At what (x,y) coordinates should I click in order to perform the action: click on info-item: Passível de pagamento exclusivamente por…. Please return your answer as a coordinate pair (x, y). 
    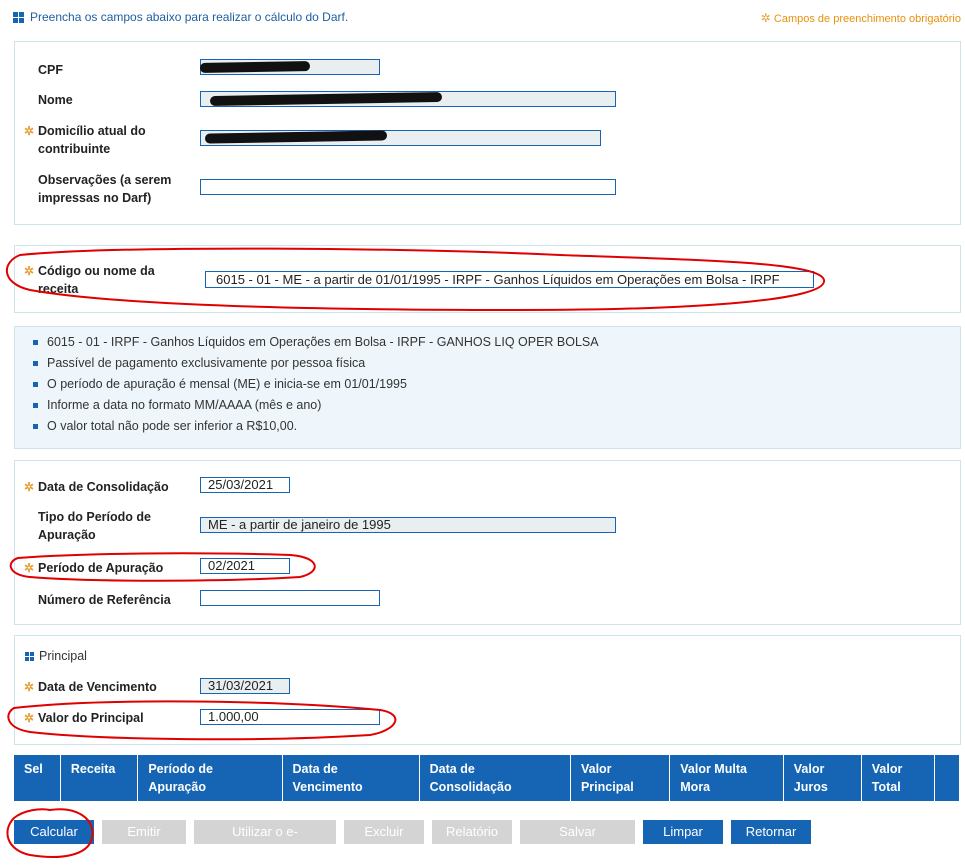
    Looking at the image, I should click on (496, 363).